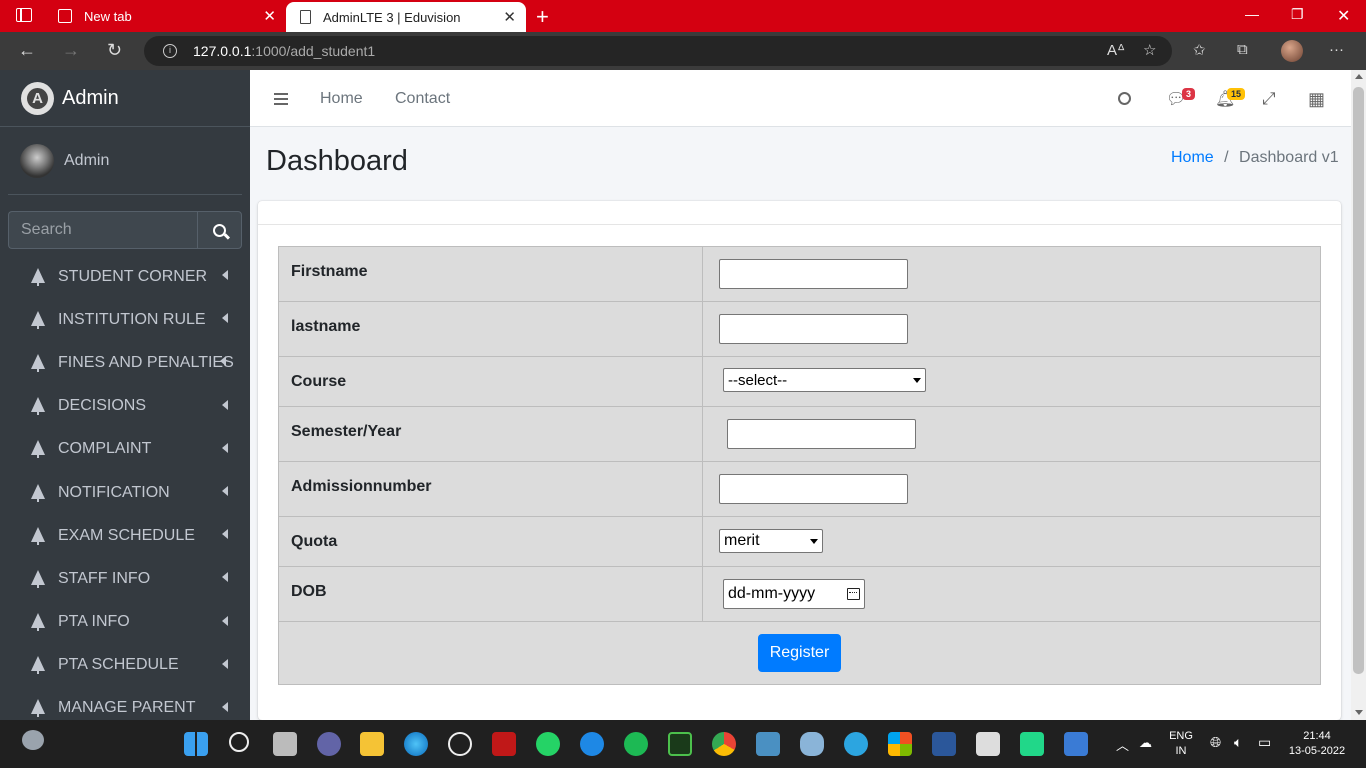  Describe the element at coordinates (800, 98) in the screenshot. I see `top-navbar: Home Contact 💬︎ 3 🔔︎ 15 ⤢ ▦` at that location.